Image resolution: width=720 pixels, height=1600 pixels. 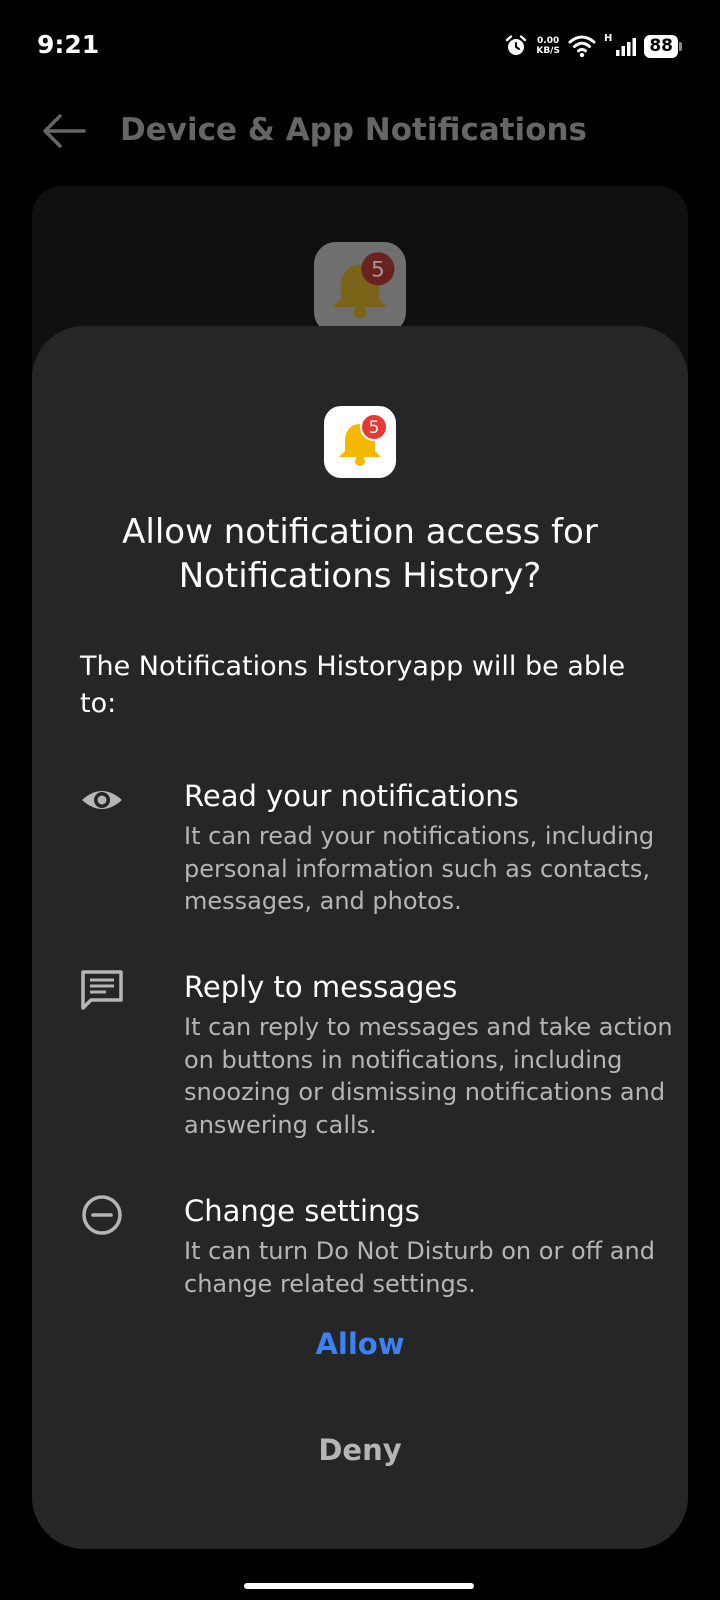 I want to click on permission-title: Change settings, so click(x=302, y=1211).